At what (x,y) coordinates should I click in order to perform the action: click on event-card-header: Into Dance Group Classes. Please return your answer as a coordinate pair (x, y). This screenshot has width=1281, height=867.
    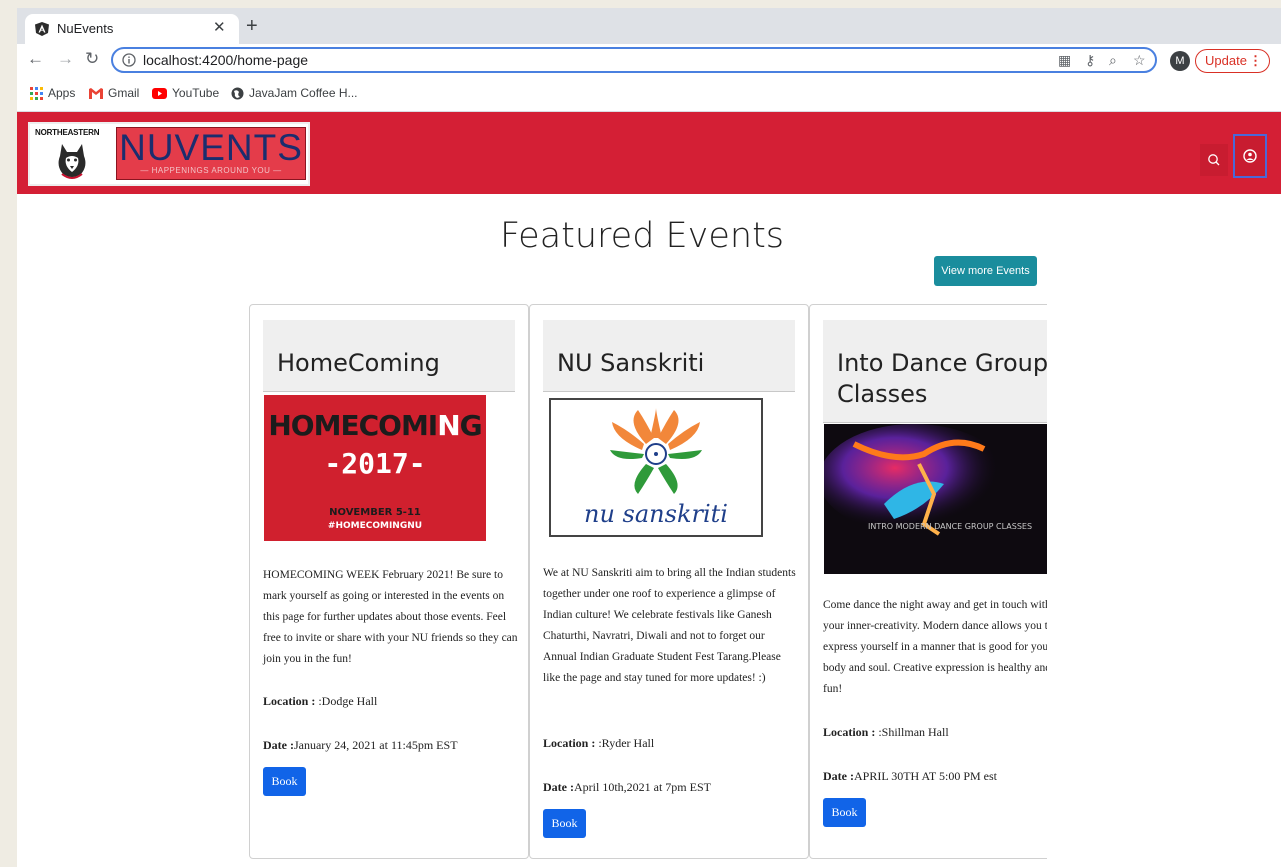
    Looking at the image, I should click on (935, 371).